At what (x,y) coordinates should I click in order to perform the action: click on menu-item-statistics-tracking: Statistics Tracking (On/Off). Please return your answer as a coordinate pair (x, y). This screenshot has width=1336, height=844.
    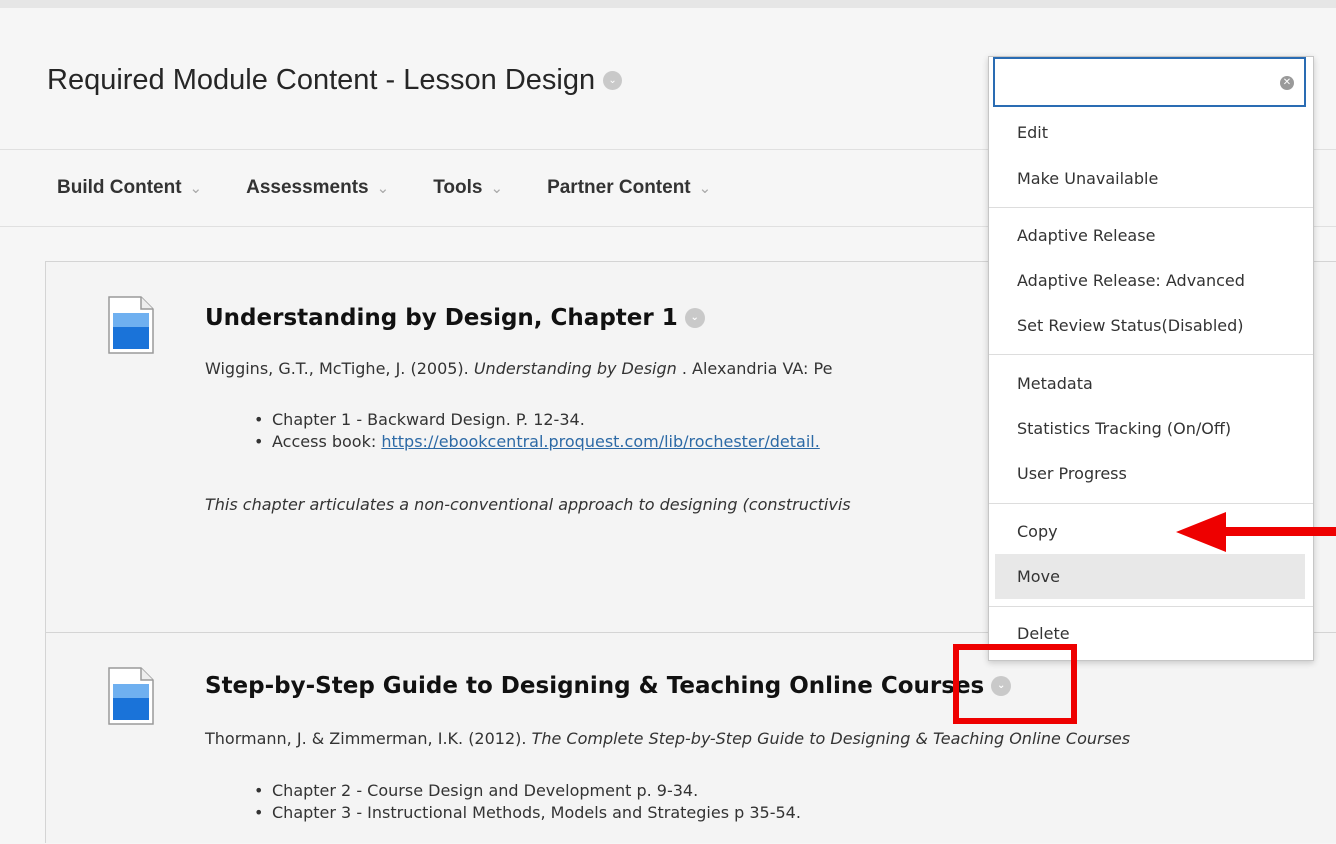
    Looking at the image, I should click on (1124, 428).